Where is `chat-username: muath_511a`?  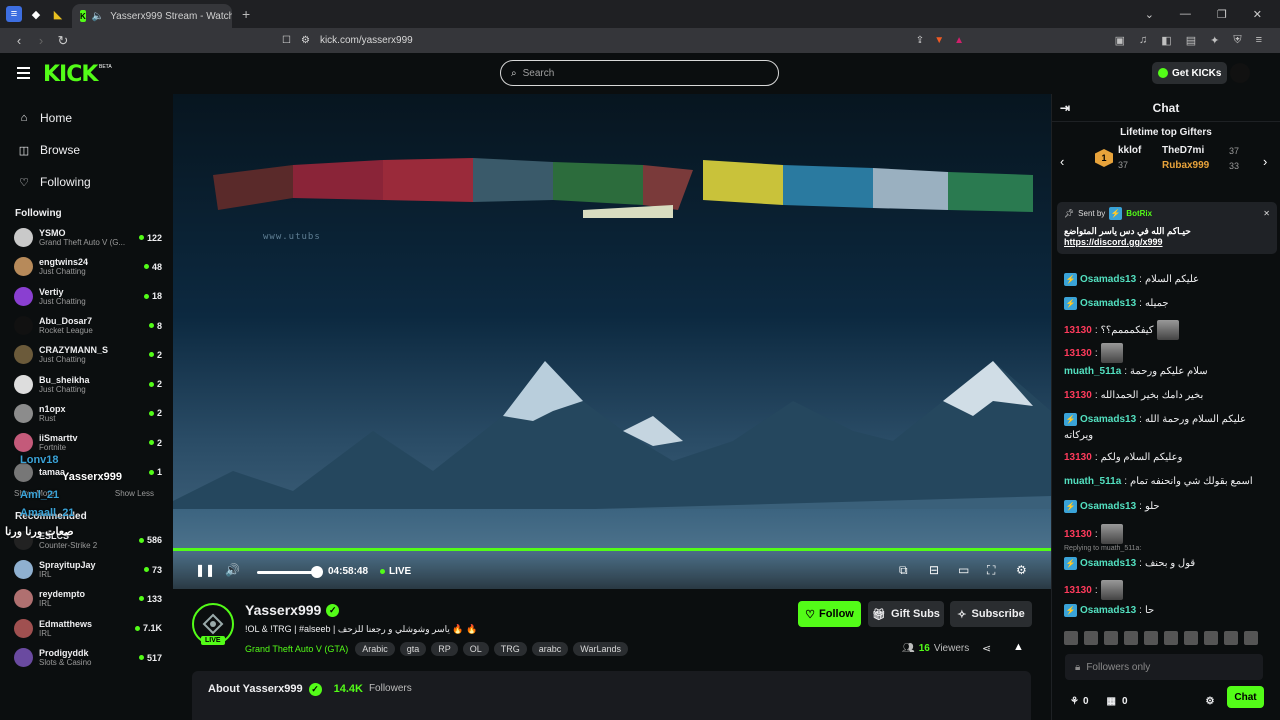
chat-username: muath_511a is located at coordinates (1092, 371).